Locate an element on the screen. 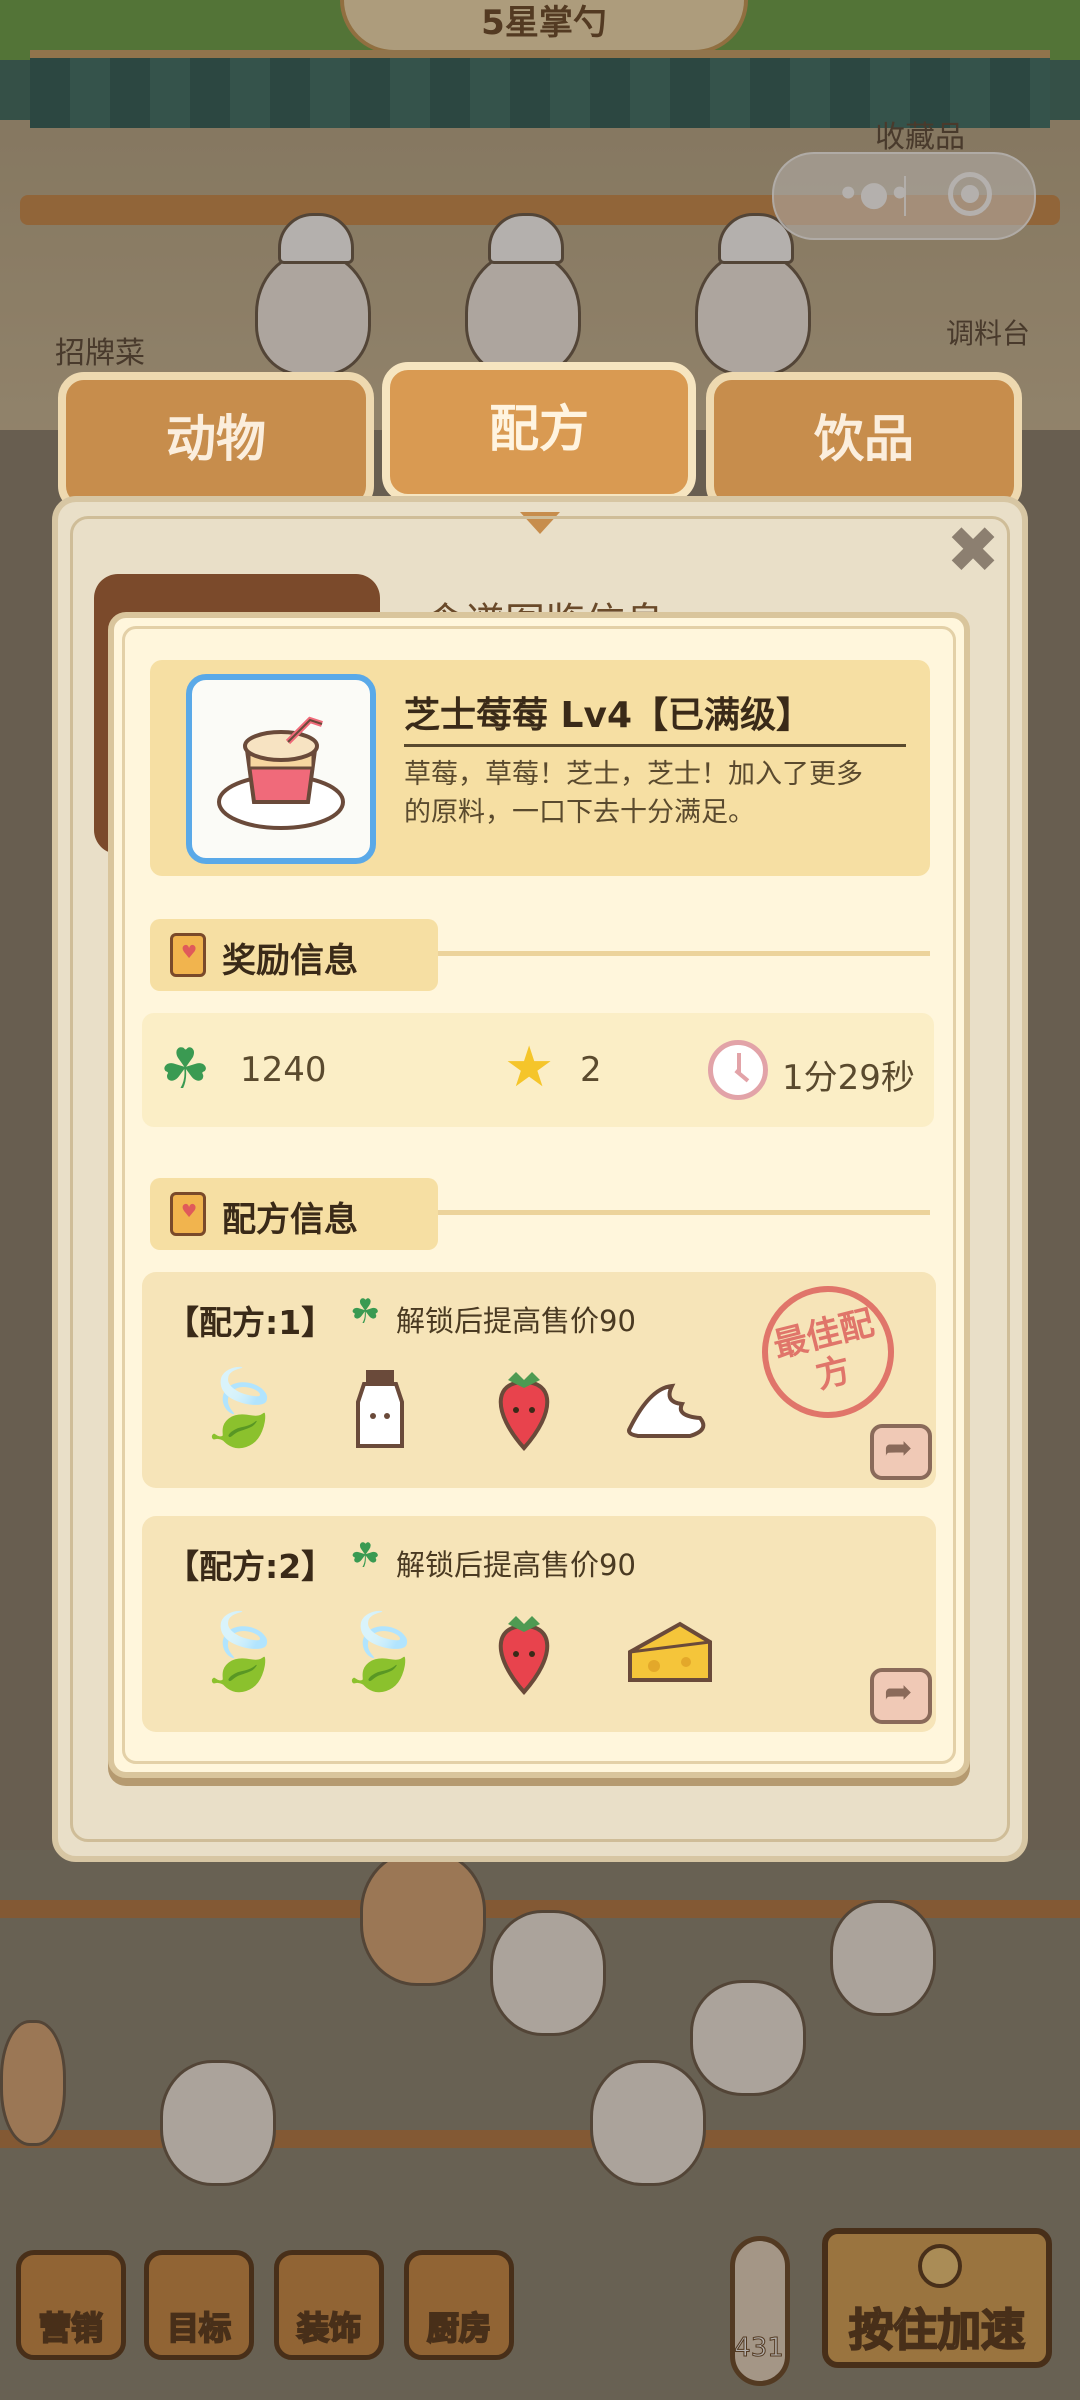  cook-time-value: 1分29秒 is located at coordinates (848, 1078).